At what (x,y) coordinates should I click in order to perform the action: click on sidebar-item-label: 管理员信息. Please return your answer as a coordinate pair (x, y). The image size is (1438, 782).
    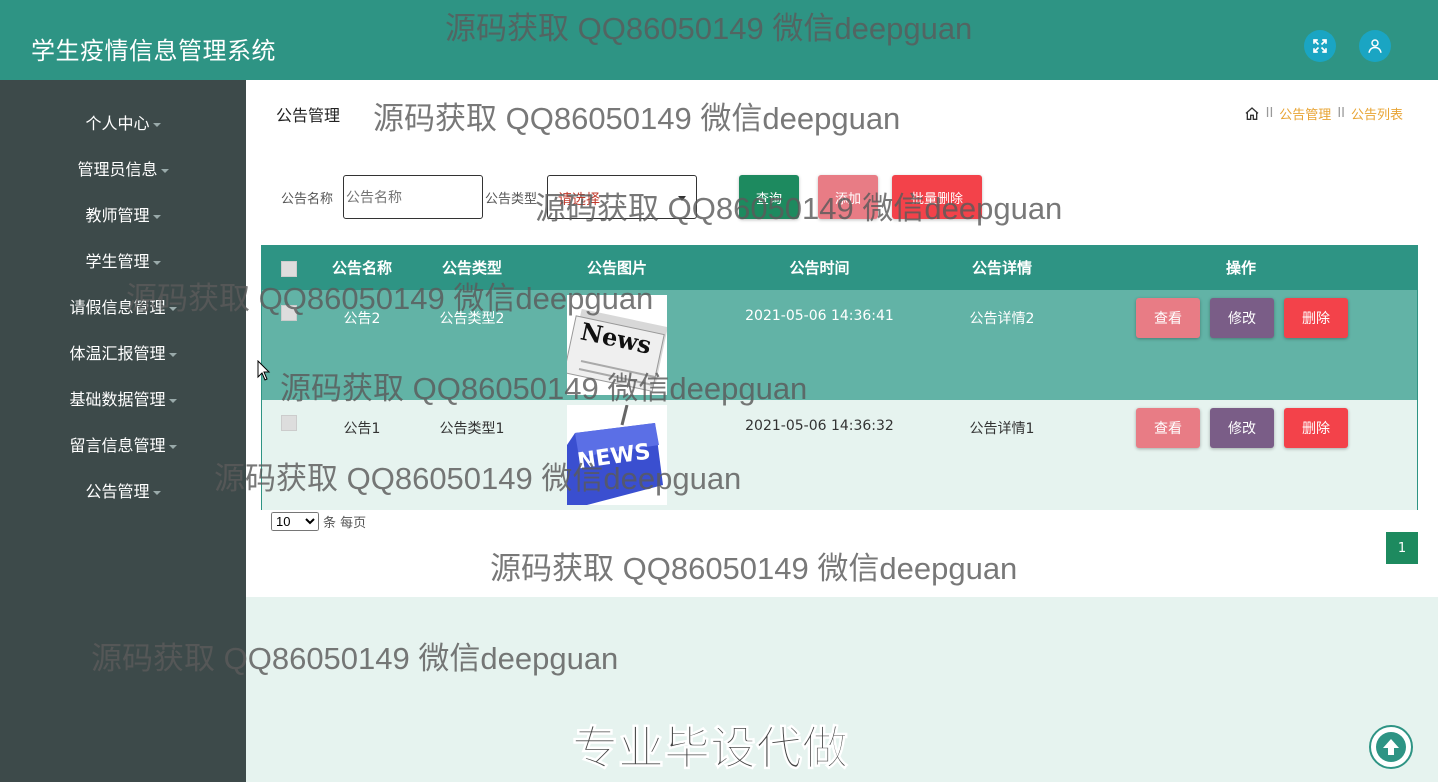
    Looking at the image, I should click on (117, 169).